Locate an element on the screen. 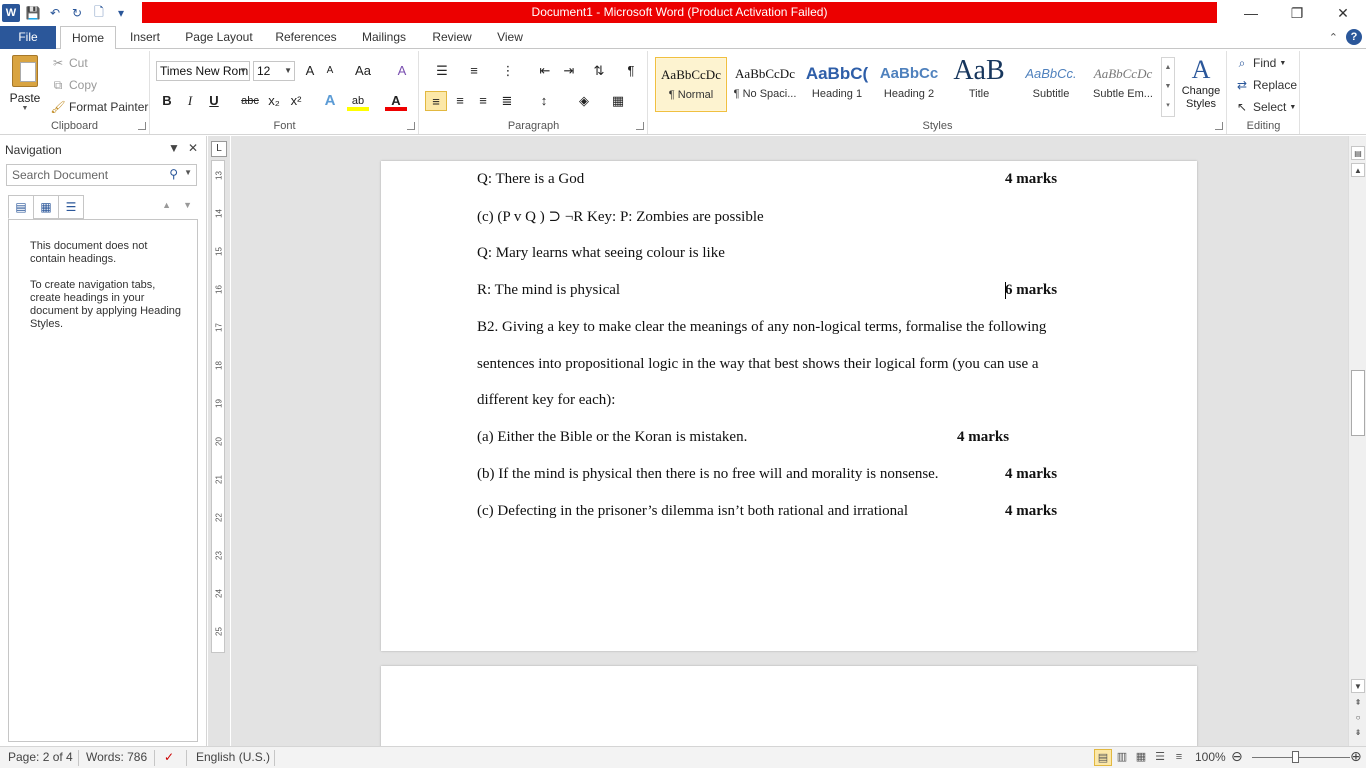 This screenshot has height=768, width=1366. subscript-button: x₂ is located at coordinates (274, 101).